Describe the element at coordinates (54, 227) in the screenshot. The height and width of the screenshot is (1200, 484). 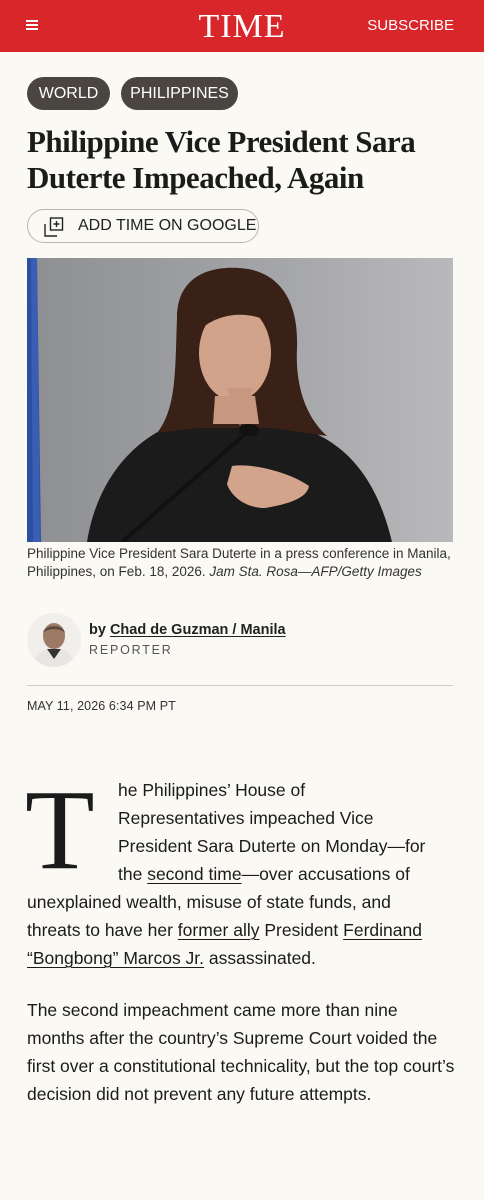
I see `add-source-icon` at that location.